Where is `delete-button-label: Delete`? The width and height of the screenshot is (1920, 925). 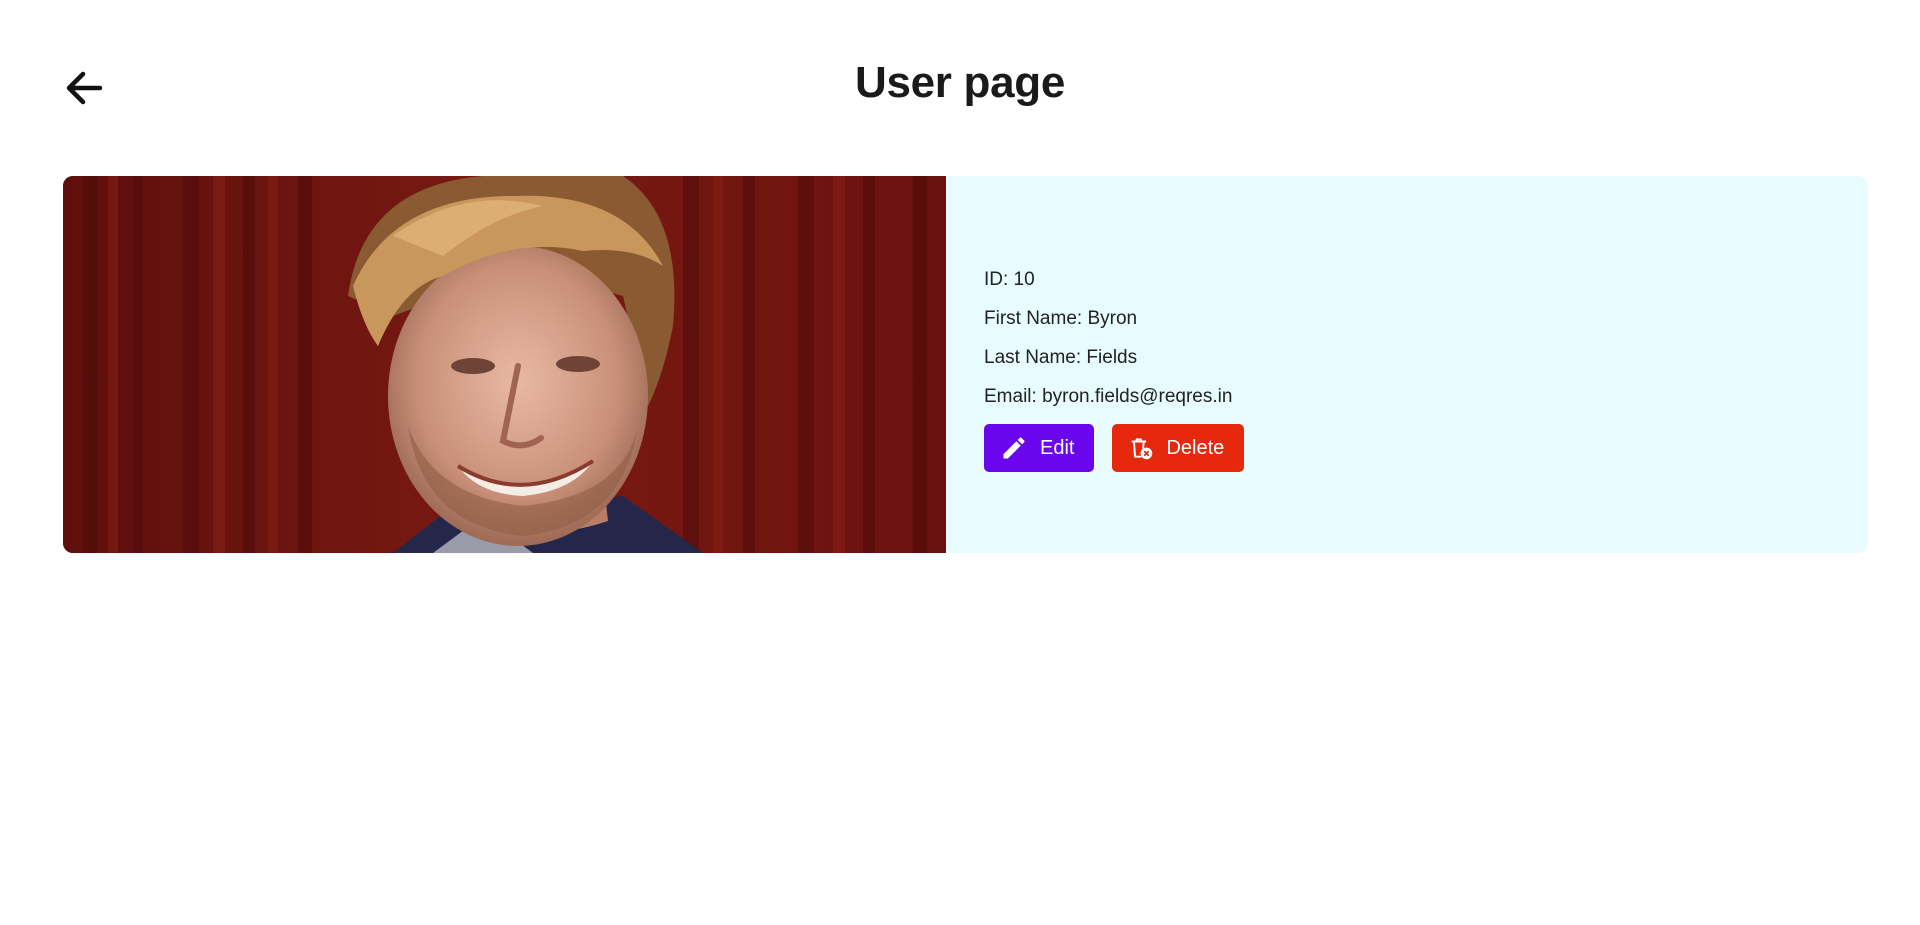 delete-button-label: Delete is located at coordinates (1195, 447).